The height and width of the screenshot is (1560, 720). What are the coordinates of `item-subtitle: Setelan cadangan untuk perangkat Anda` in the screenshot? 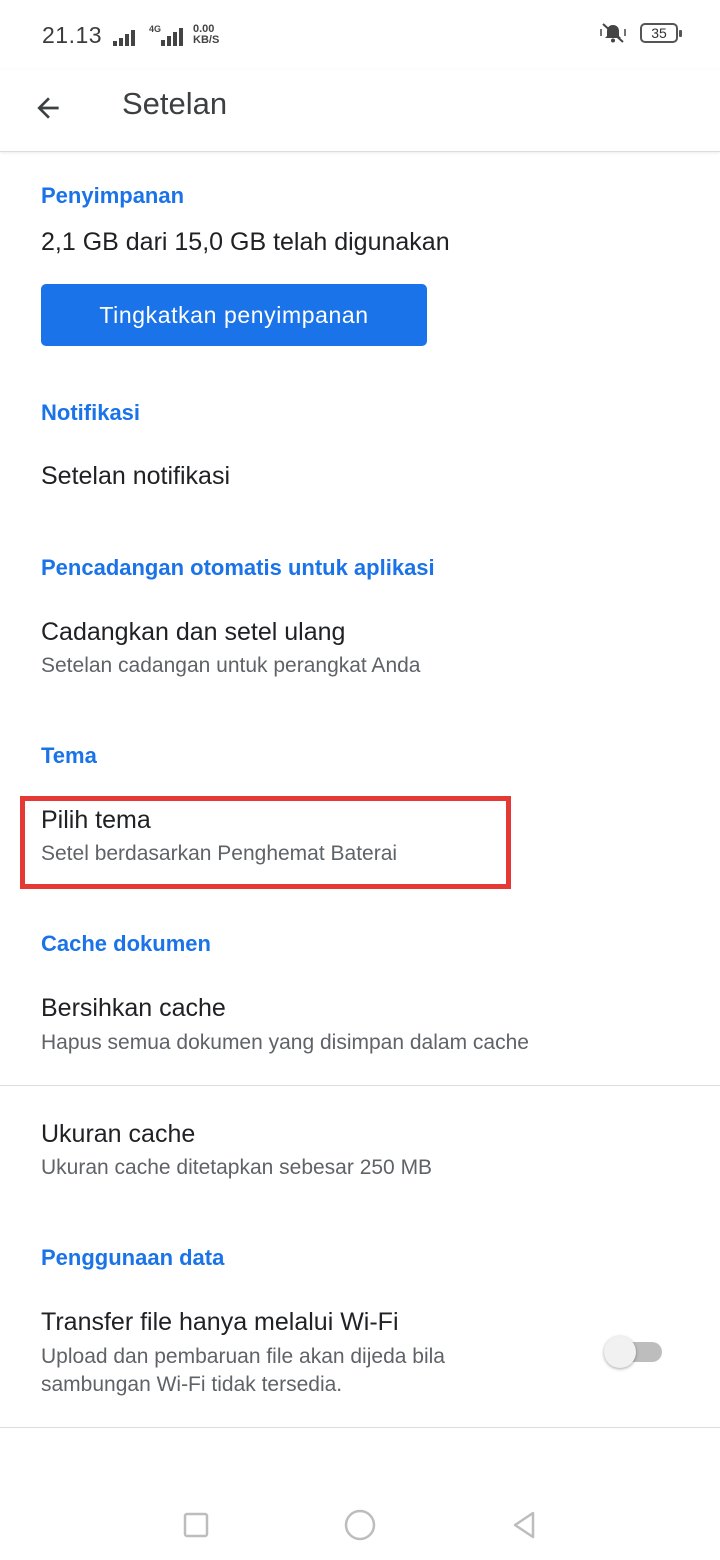 It's located at (231, 665).